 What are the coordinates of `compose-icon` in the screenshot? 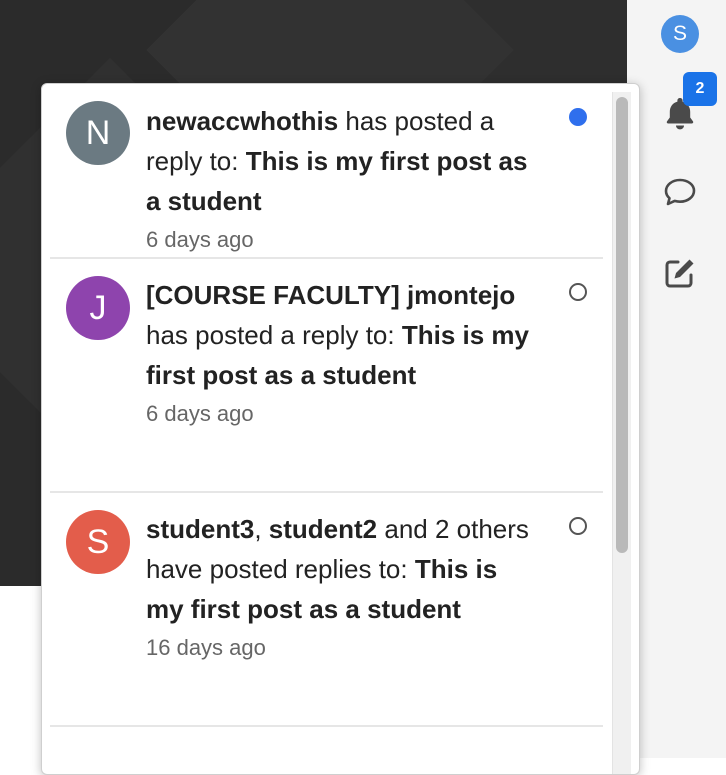 It's located at (680, 273).